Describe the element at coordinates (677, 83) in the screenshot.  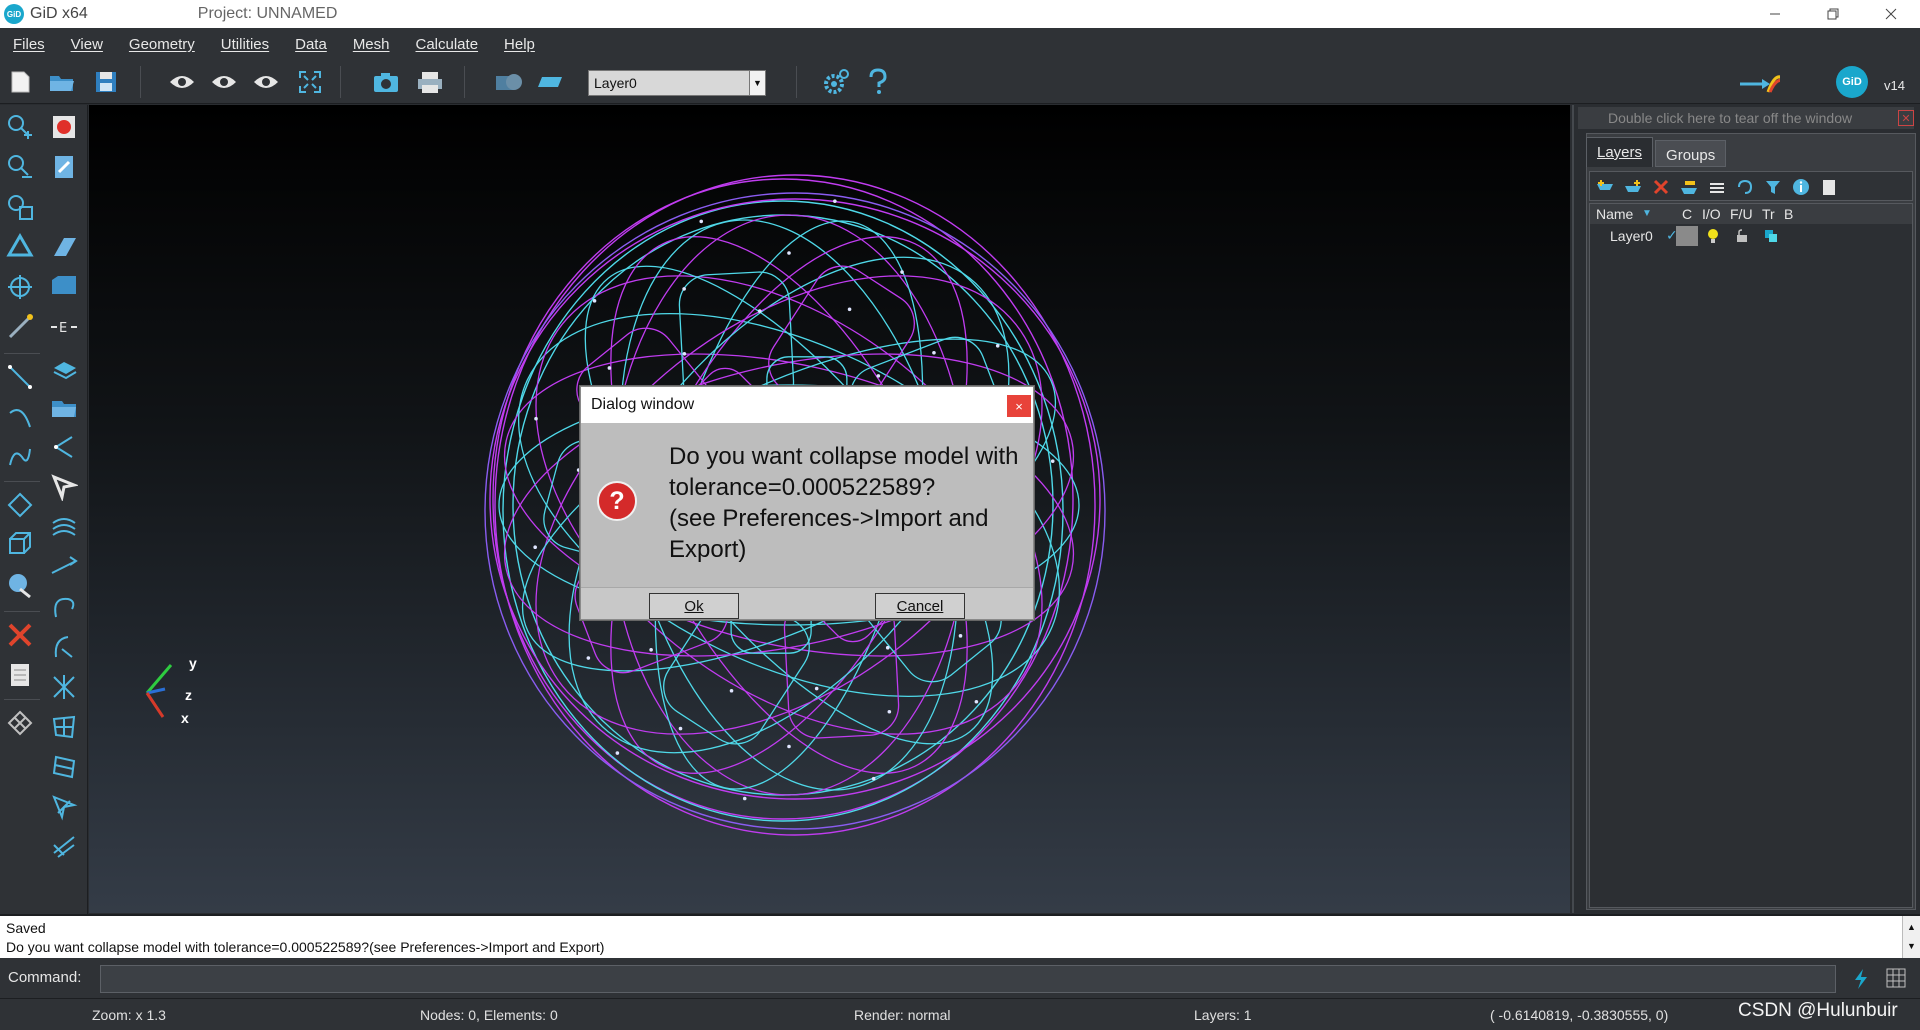
I see `layer-dropdown: Layer0 ▼` at that location.